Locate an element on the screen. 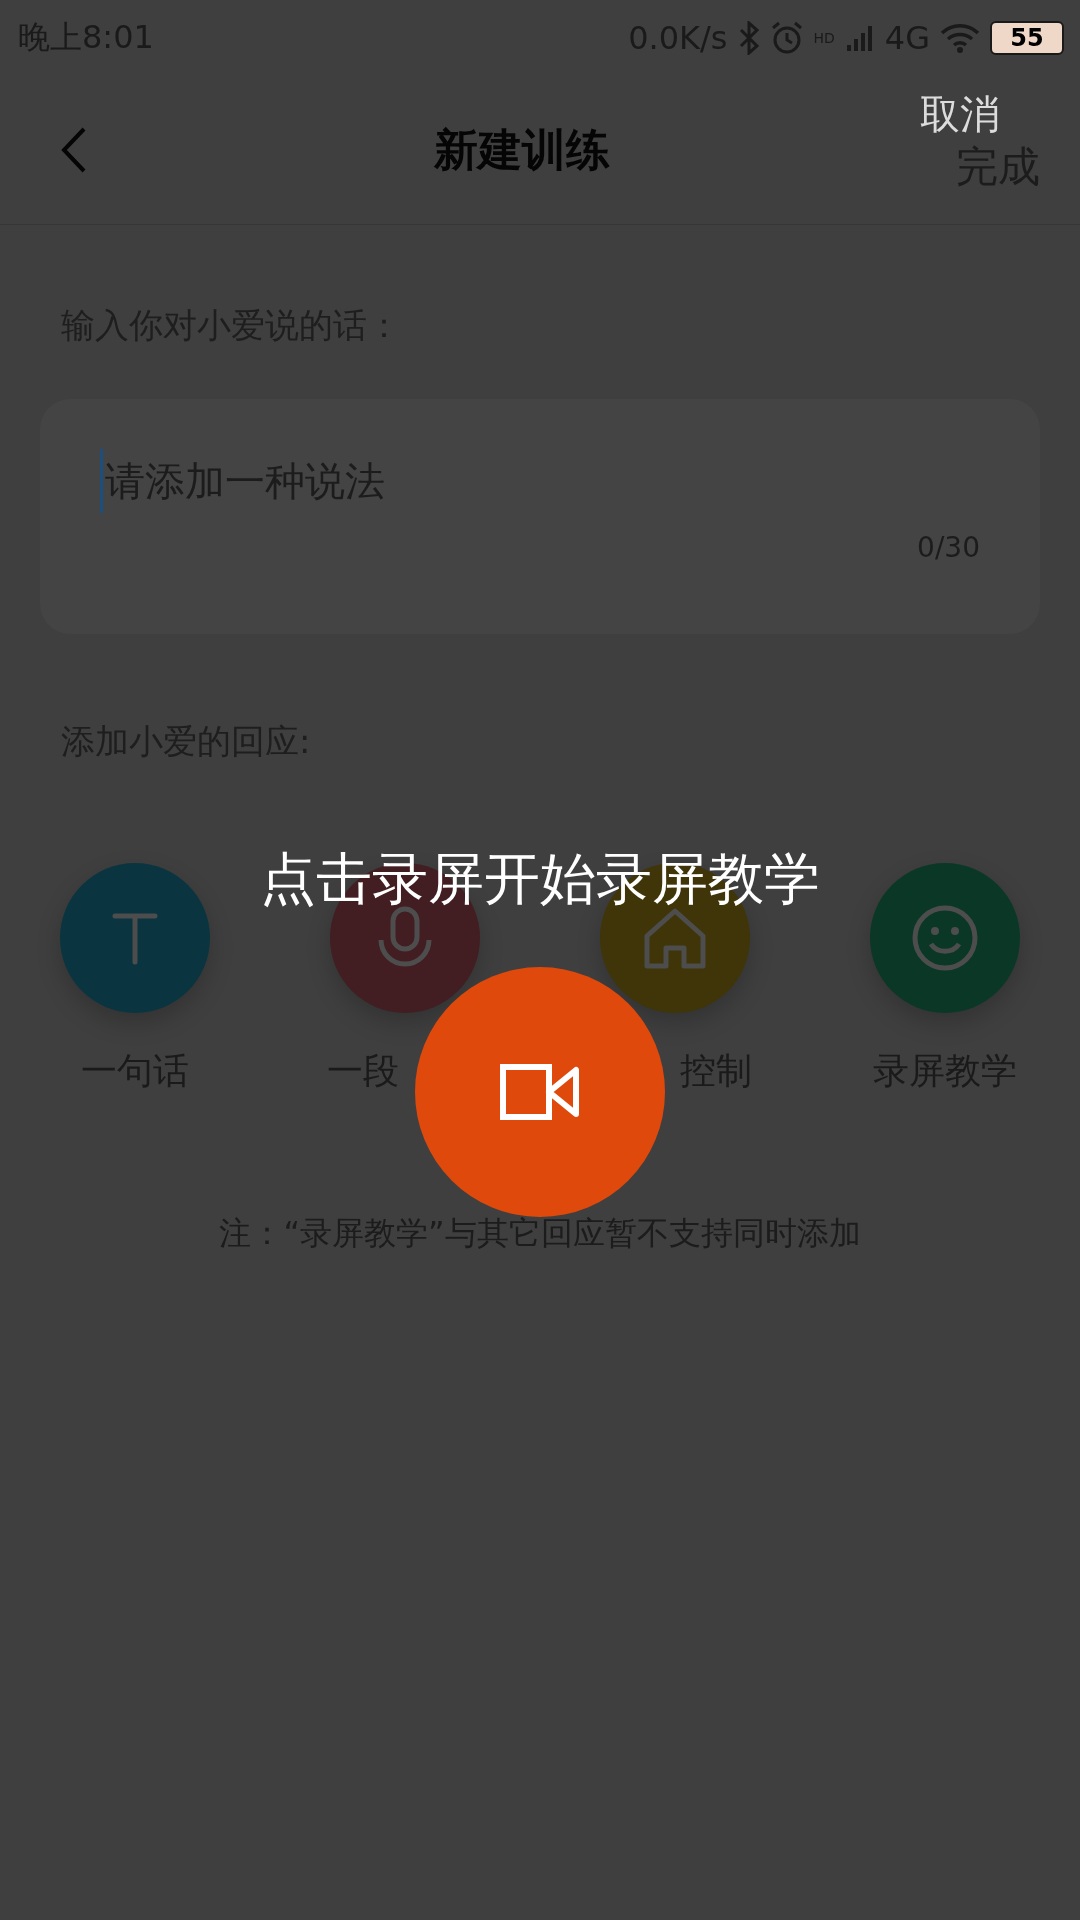  alarm-icon is located at coordinates (786, 38).